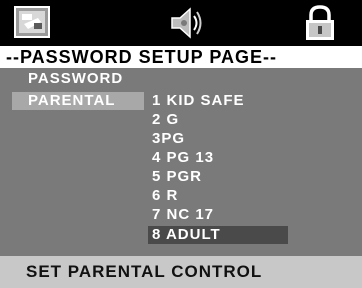  What do you see at coordinates (218, 215) in the screenshot?
I see `parental-option-nc17: 7 NC 17` at bounding box center [218, 215].